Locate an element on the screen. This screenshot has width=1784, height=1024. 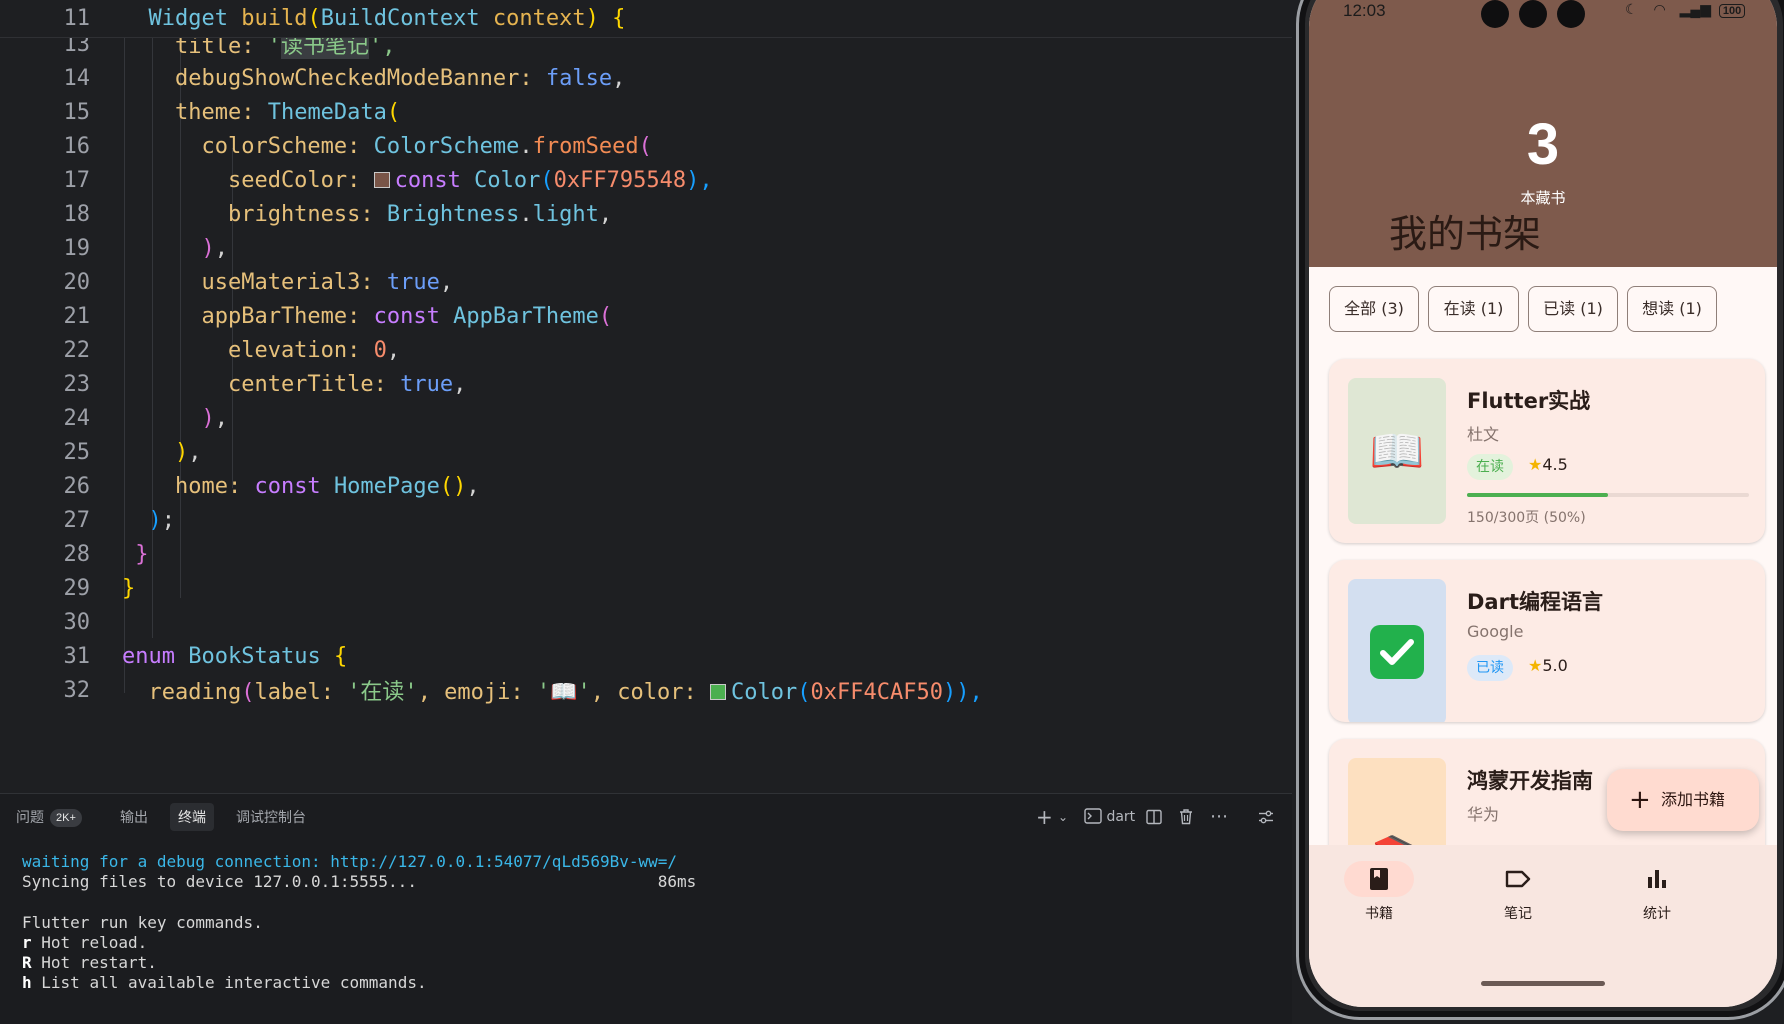
book-card: Dart编程语言 Google 已读 ★5.0 is located at coordinates (1547, 641).